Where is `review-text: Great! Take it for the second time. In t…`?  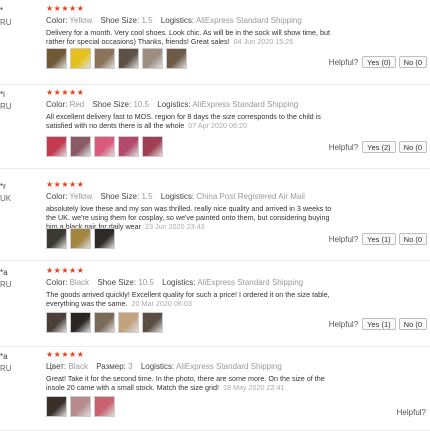 review-text: Great! Take it for the second time. In t… is located at coordinates (191, 383).